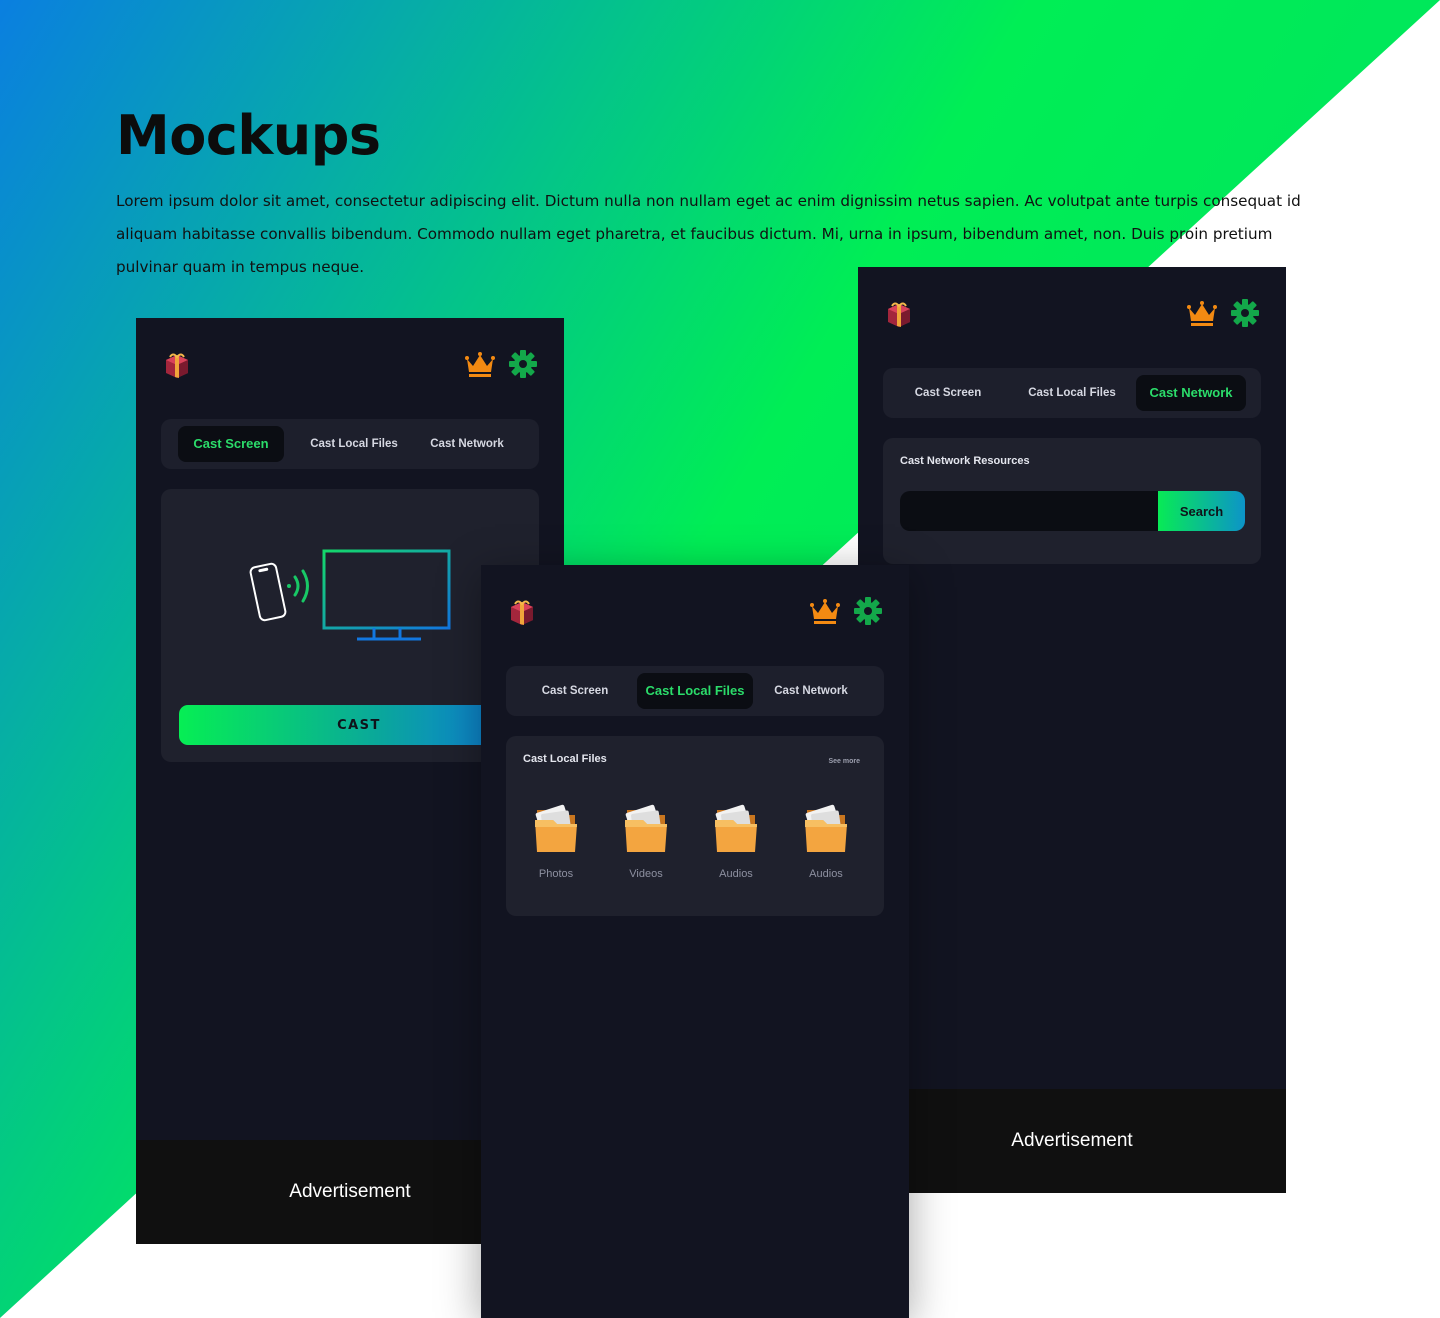  I want to click on search-button: Search, so click(1201, 511).